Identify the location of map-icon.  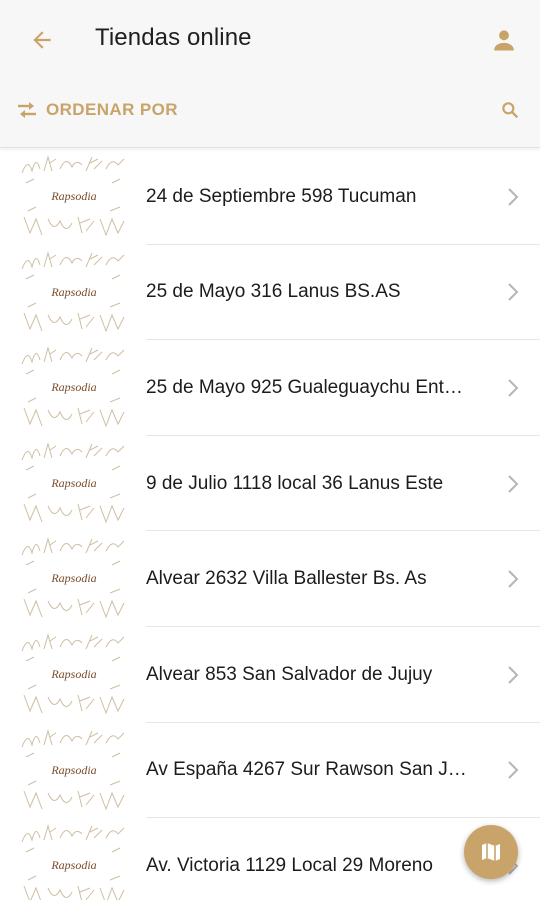
(491, 852).